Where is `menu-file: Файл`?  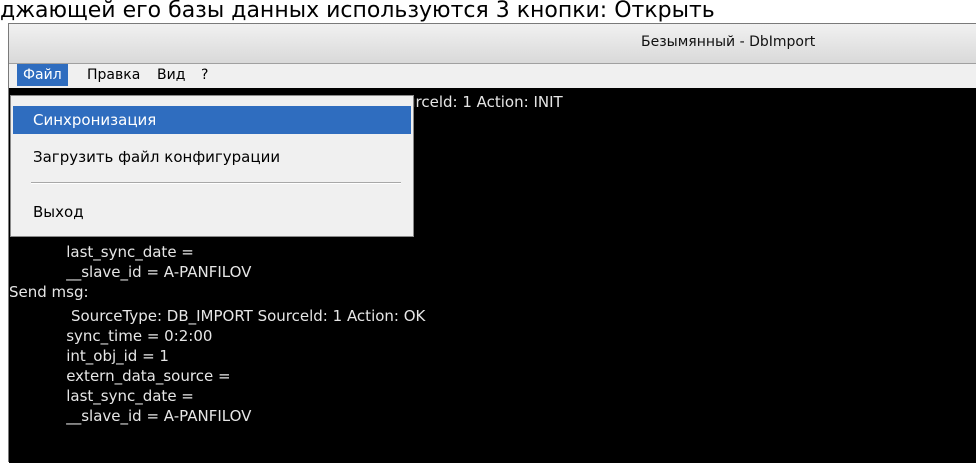 menu-file: Файл is located at coordinates (42, 75).